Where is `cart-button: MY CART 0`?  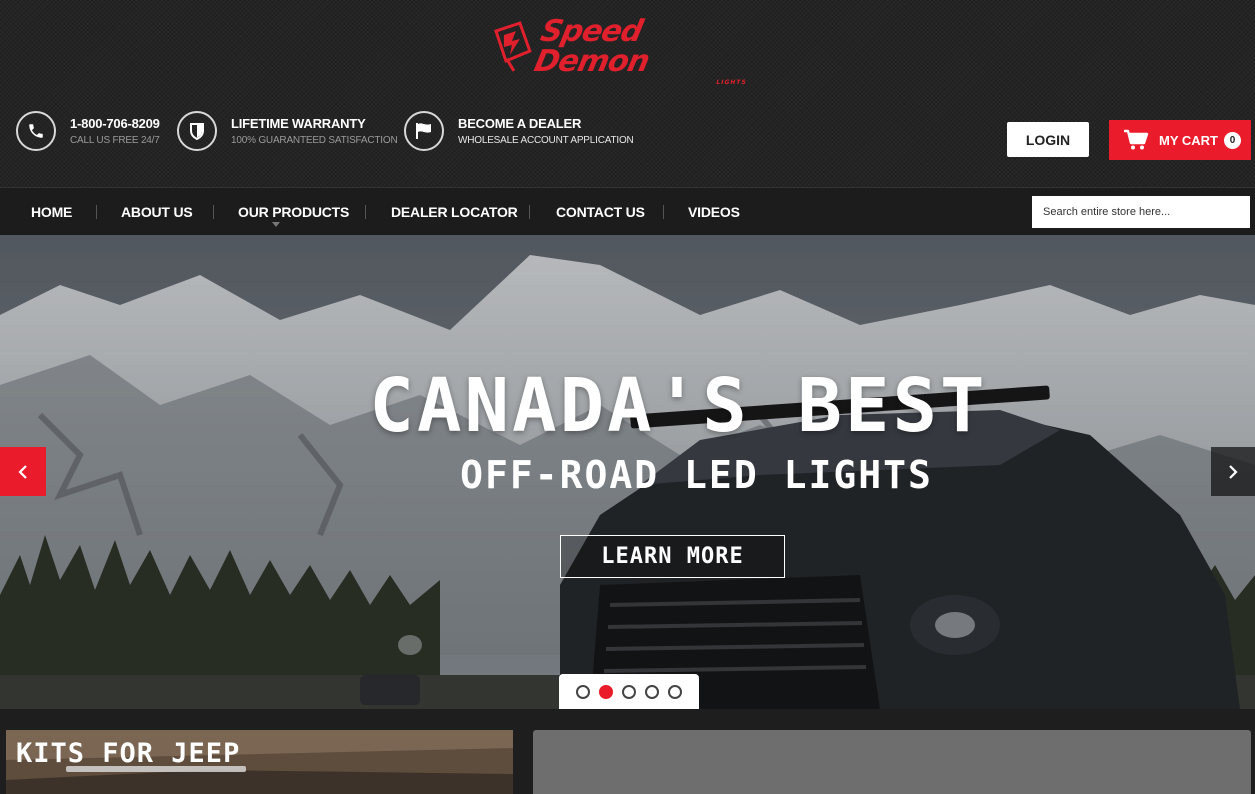
cart-button: MY CART 0 is located at coordinates (1180, 140).